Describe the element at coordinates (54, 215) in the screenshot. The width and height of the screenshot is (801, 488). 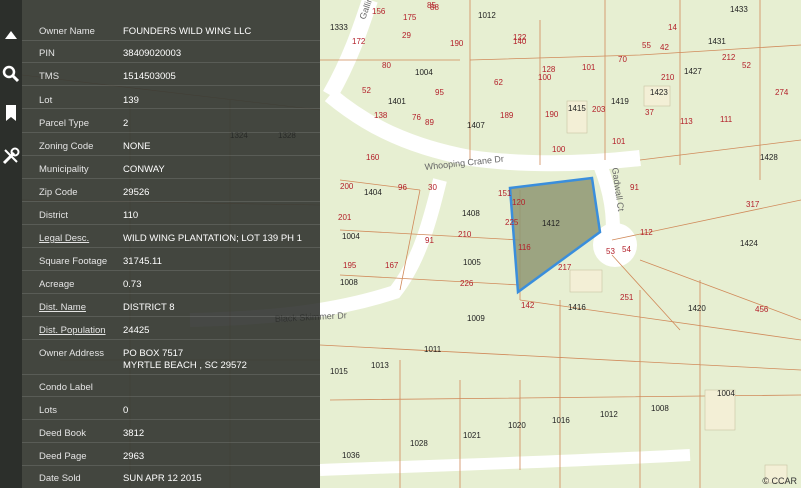
I see `field-label: District` at that location.